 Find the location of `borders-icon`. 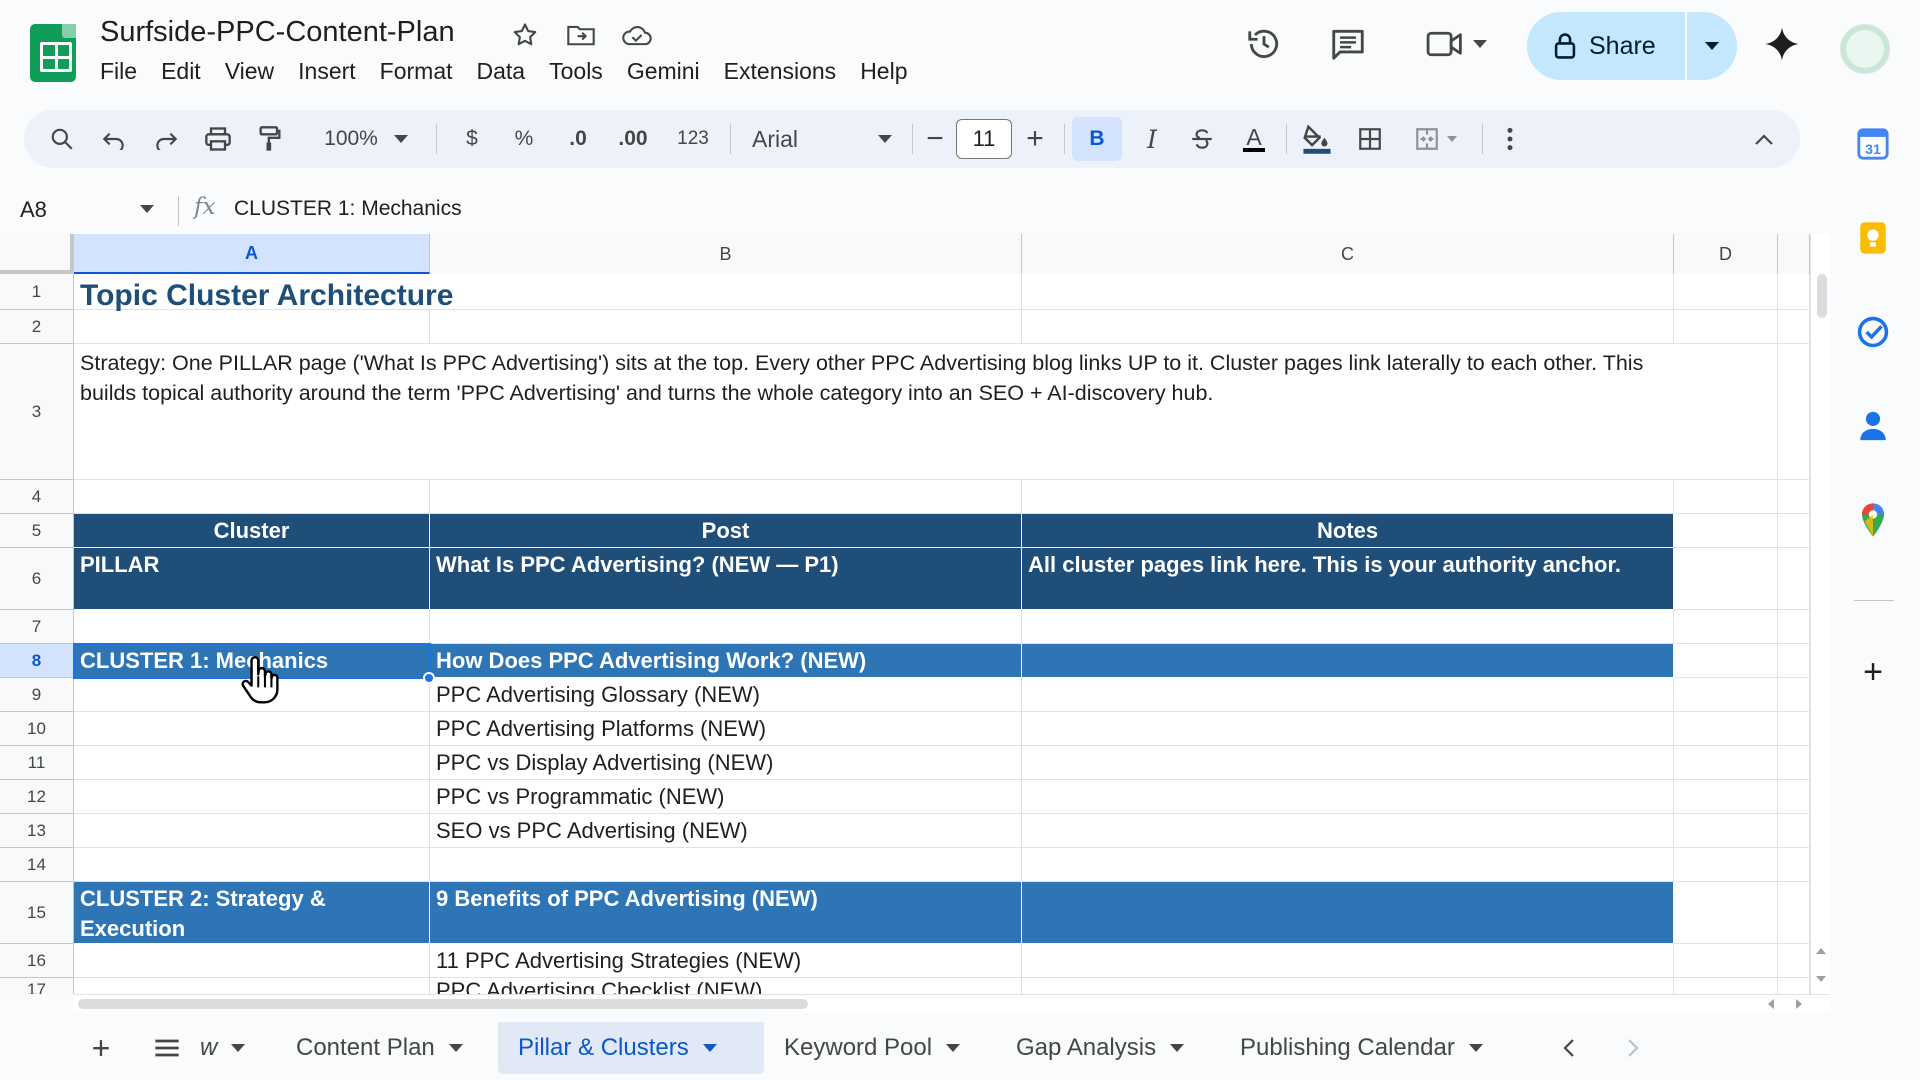

borders-icon is located at coordinates (1370, 139).